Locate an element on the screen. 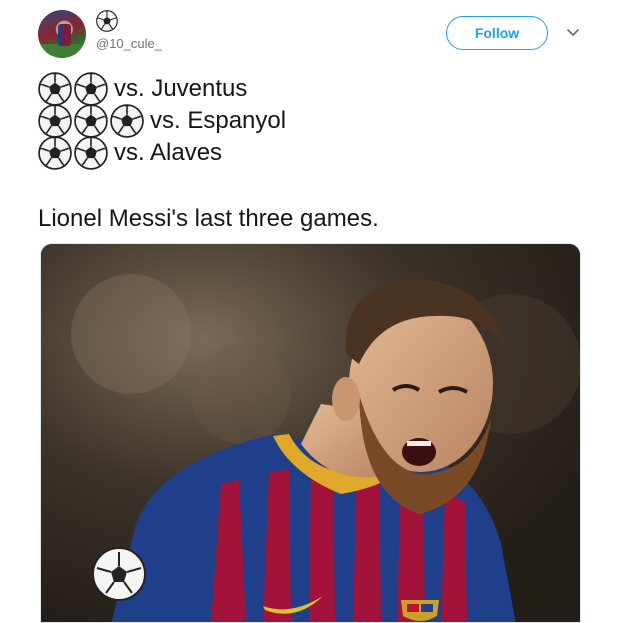 This screenshot has height=623, width=620. avatar-player is located at coordinates (64, 35).